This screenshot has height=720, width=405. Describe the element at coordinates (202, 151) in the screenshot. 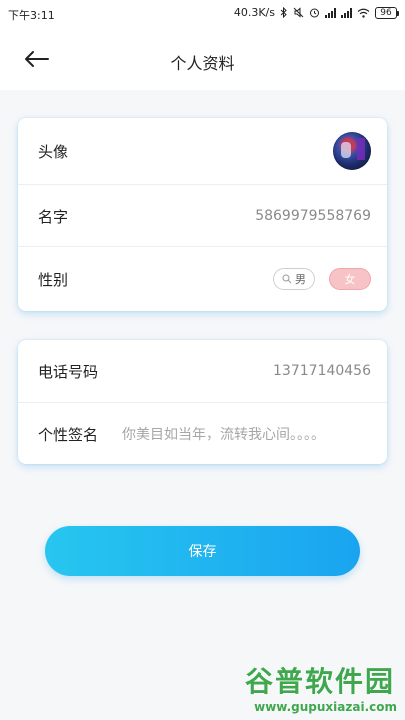

I see `avatar-row: 头像` at that location.